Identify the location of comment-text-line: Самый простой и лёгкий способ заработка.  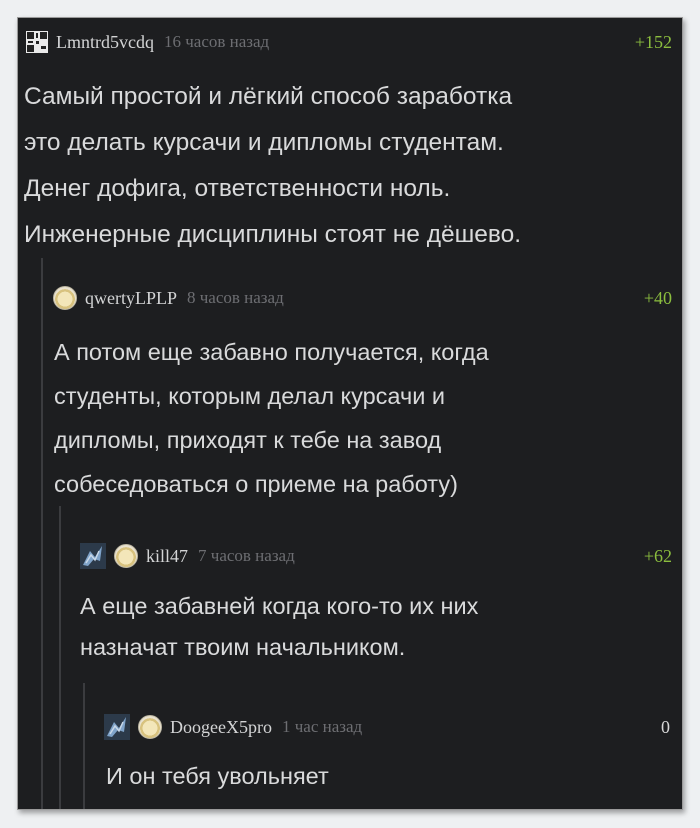
(268, 96).